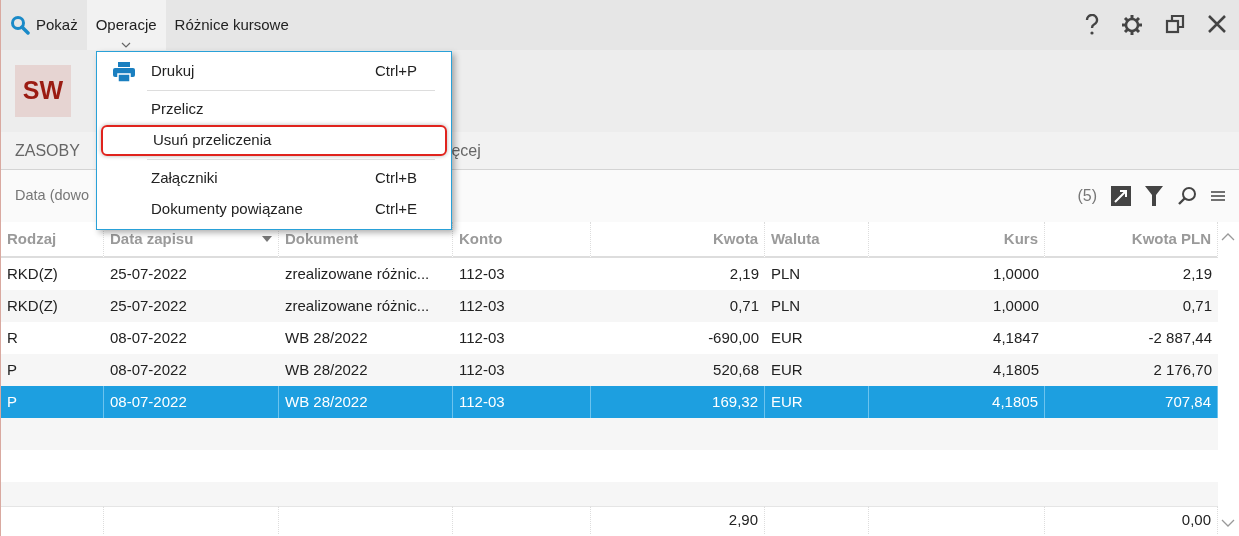 The image size is (1239, 536). What do you see at coordinates (52, 196) in the screenshot?
I see `filter-label: Data (dowo` at bounding box center [52, 196].